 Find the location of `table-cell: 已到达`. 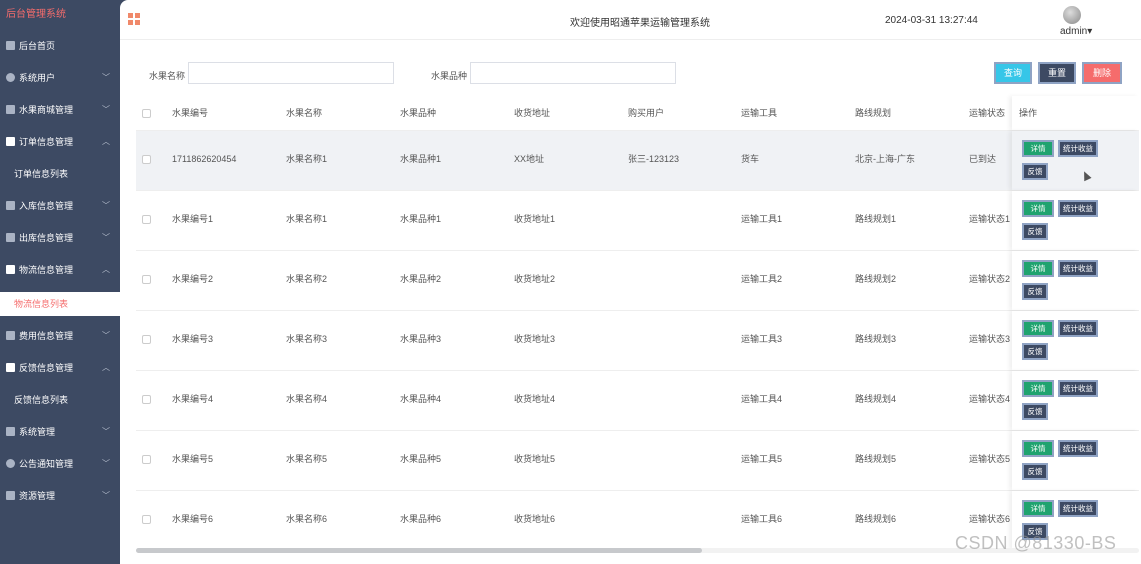

table-cell: 已到达 is located at coordinates (983, 159).